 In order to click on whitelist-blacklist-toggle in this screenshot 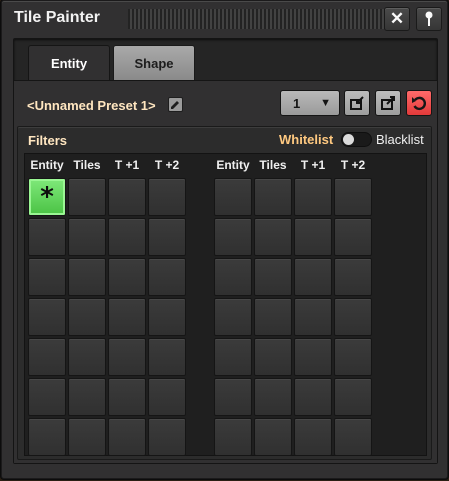, I will do `click(356, 139)`.